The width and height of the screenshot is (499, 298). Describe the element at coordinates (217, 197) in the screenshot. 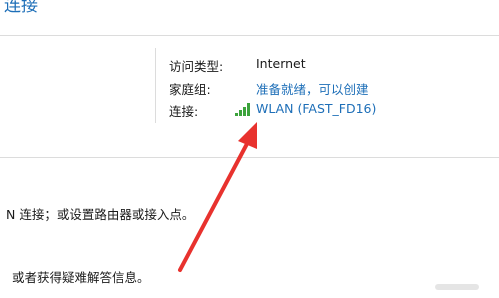

I see `red-arrow-annotation` at that location.